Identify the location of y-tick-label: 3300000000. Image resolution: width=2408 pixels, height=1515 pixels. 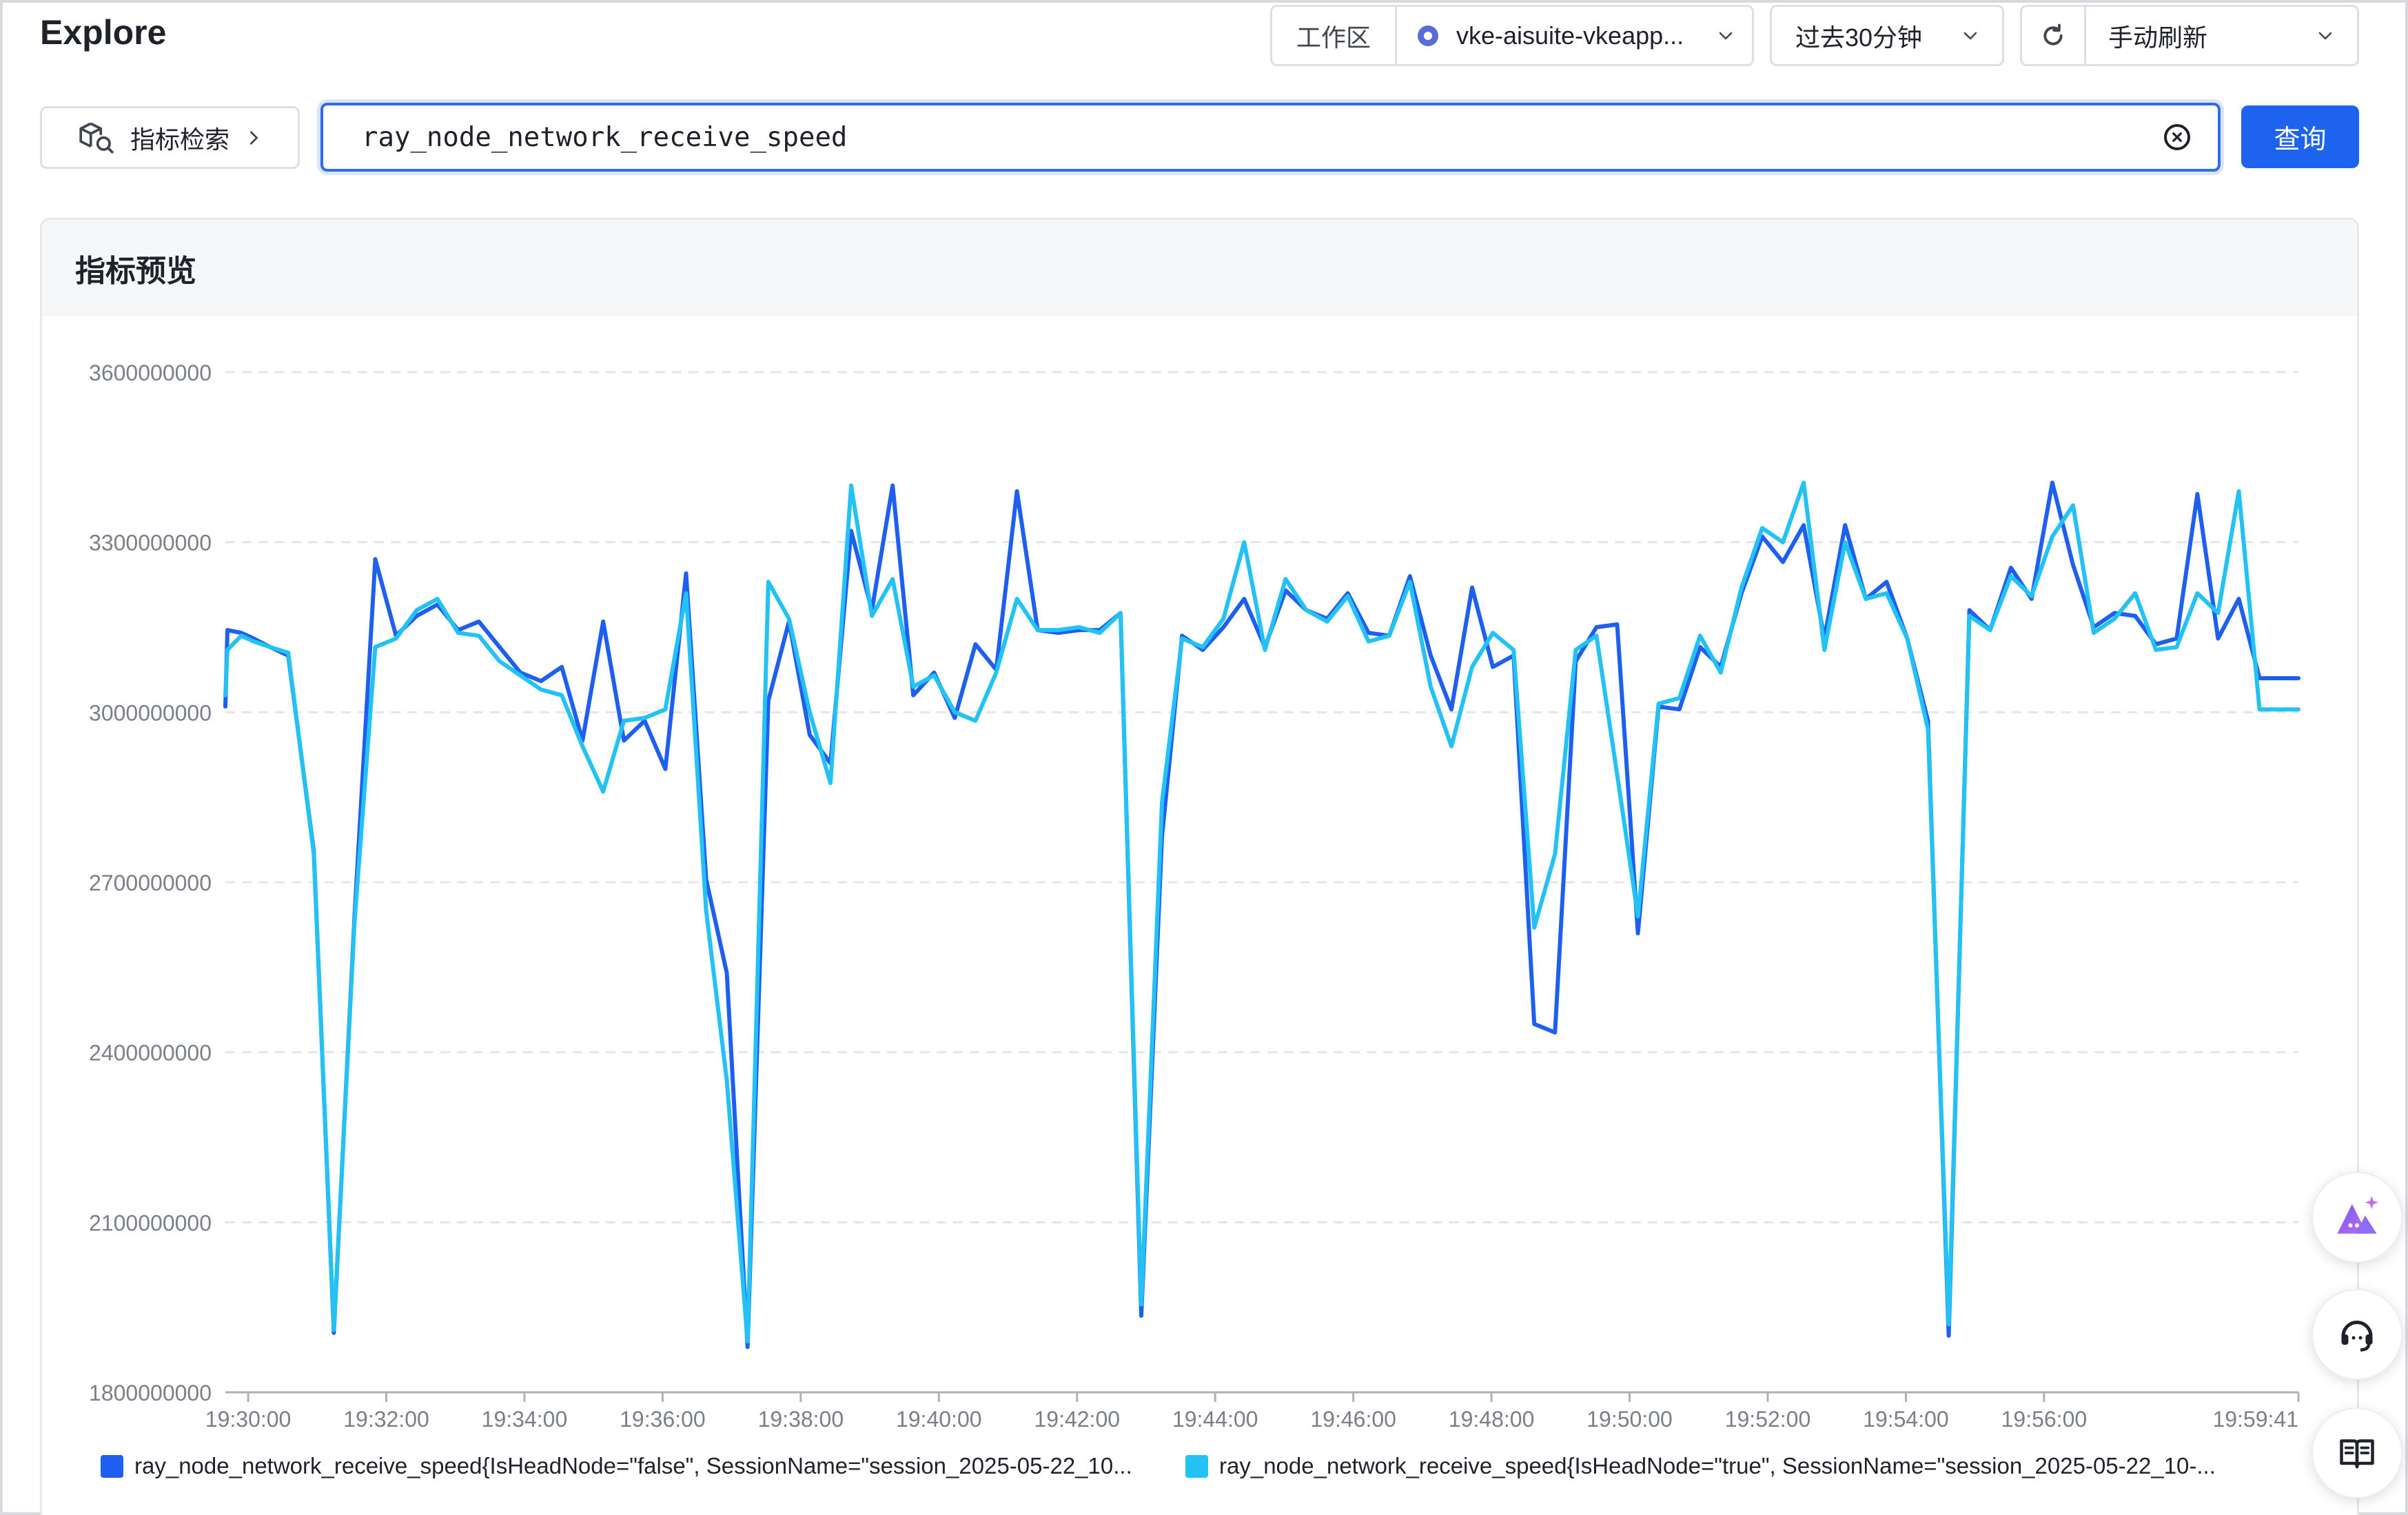
(150, 544).